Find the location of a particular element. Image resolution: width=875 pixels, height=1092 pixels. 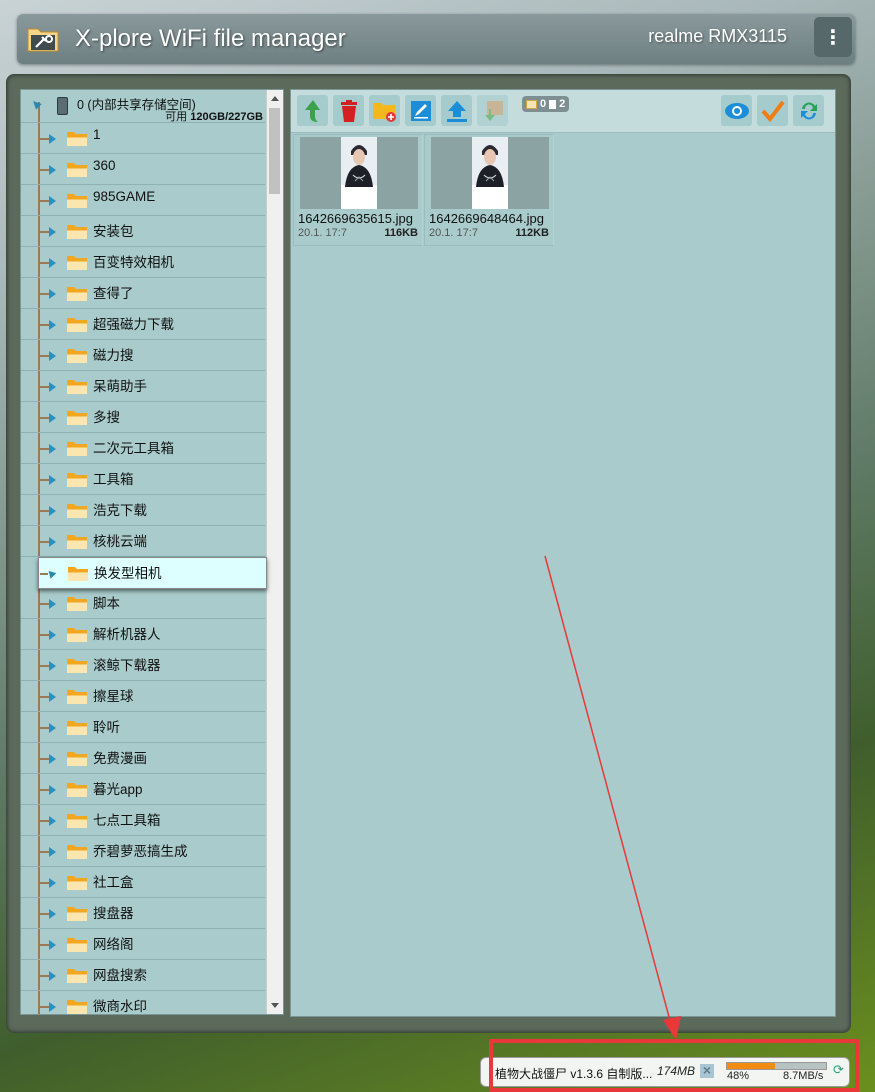

tree-folder-item: 乔碧萝恶搞生成 is located at coordinates (143, 851).